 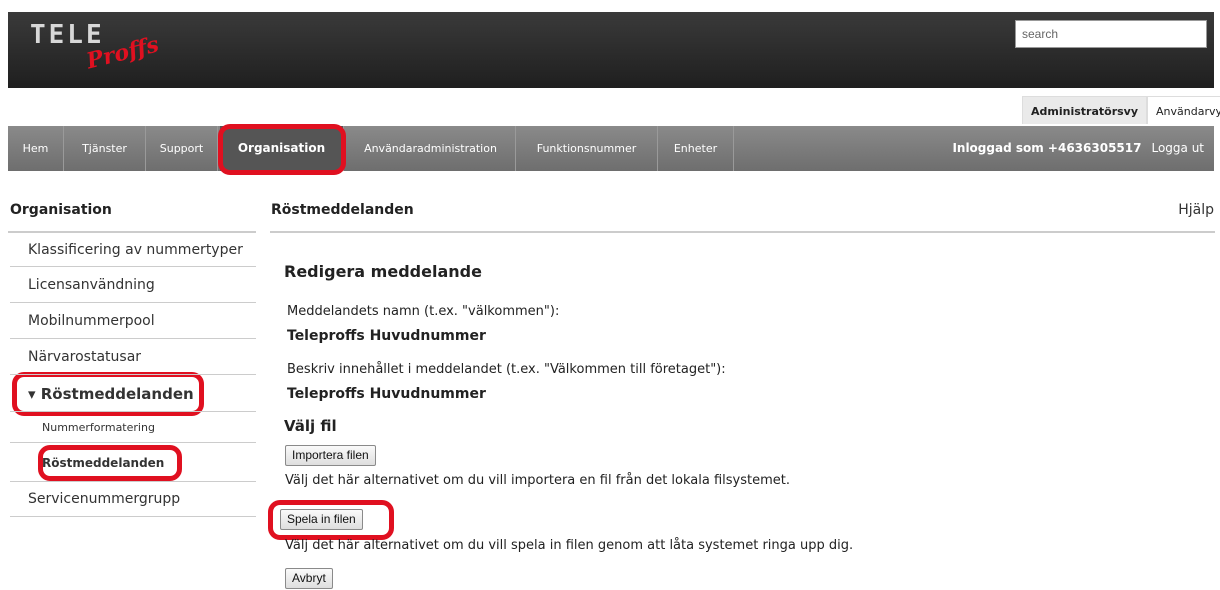 What do you see at coordinates (1047, 148) in the screenshot?
I see `logged-in-label: Inloggad som +4636305517` at bounding box center [1047, 148].